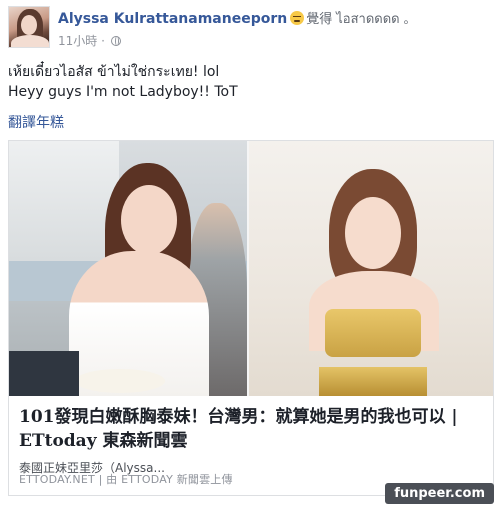 The width and height of the screenshot is (504, 508). I want to click on feeling-text: 覺得, so click(319, 19).